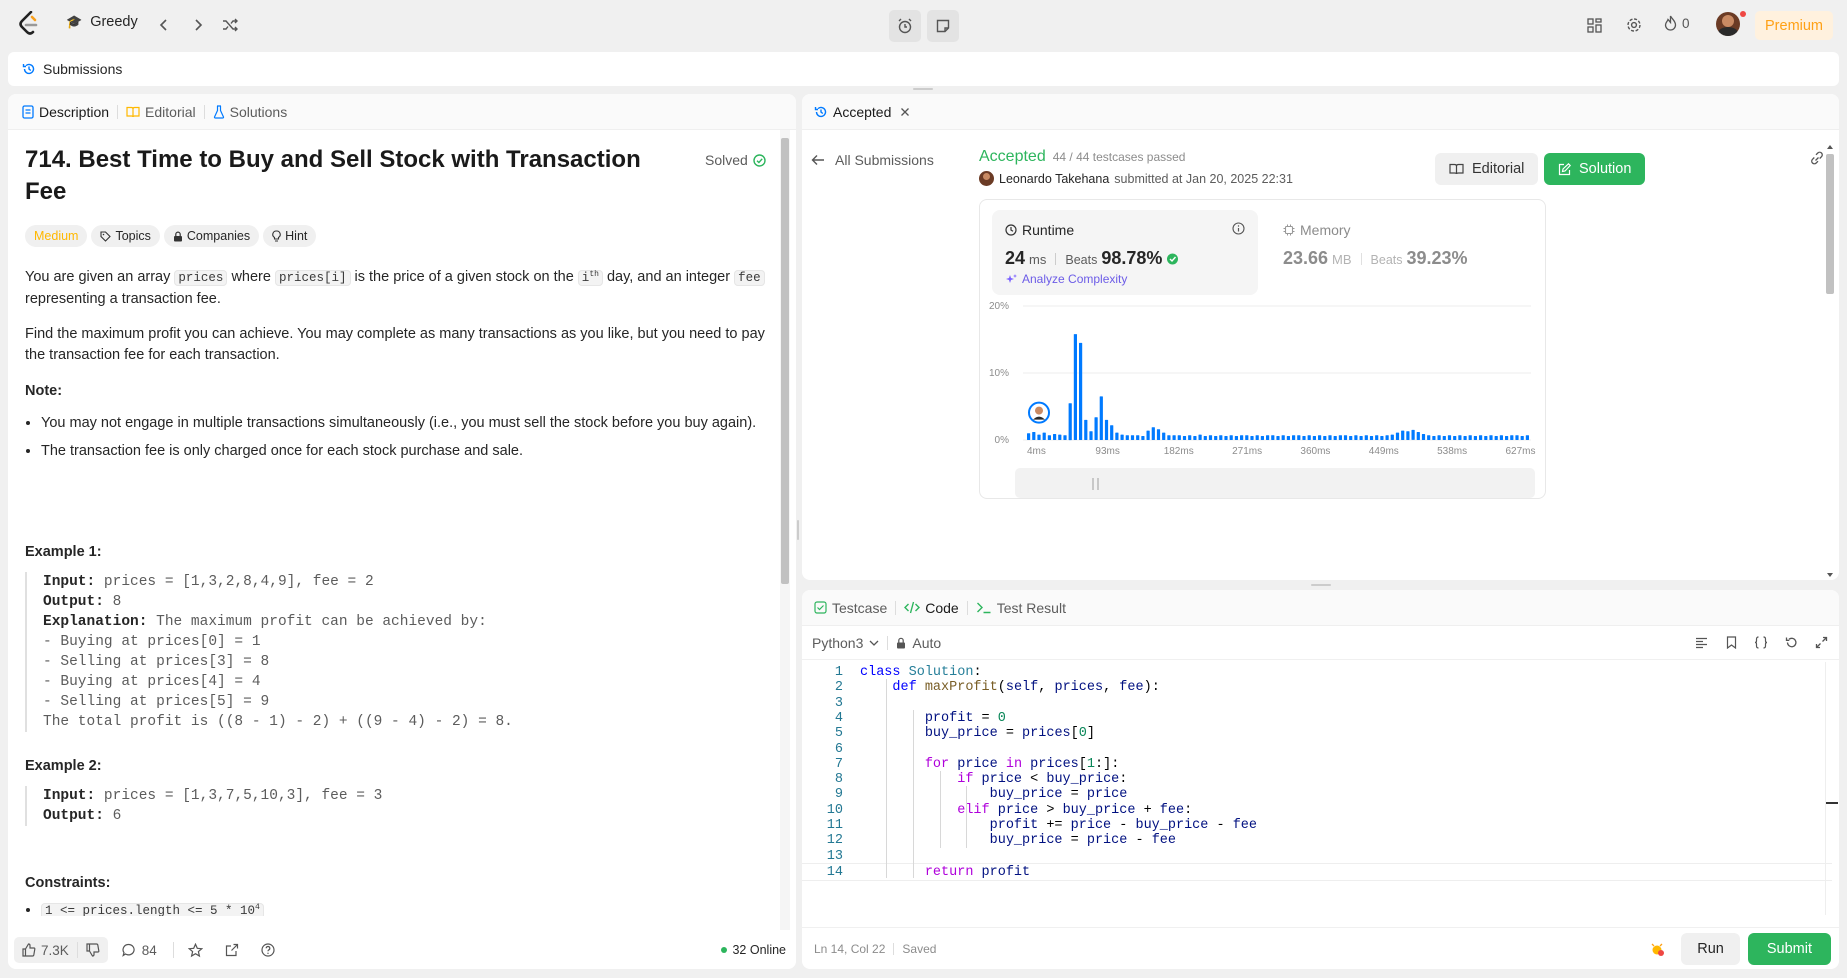 This screenshot has height=978, width=1847. Describe the element at coordinates (724, 950) in the screenshot. I see `online-dot` at that location.